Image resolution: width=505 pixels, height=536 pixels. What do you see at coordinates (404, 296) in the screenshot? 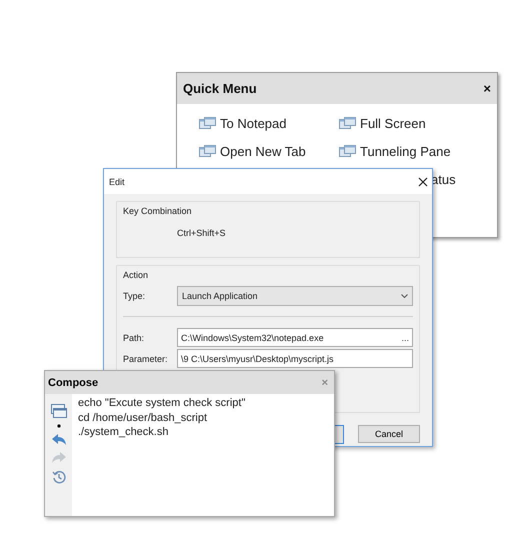
I see `chevron-icon` at bounding box center [404, 296].